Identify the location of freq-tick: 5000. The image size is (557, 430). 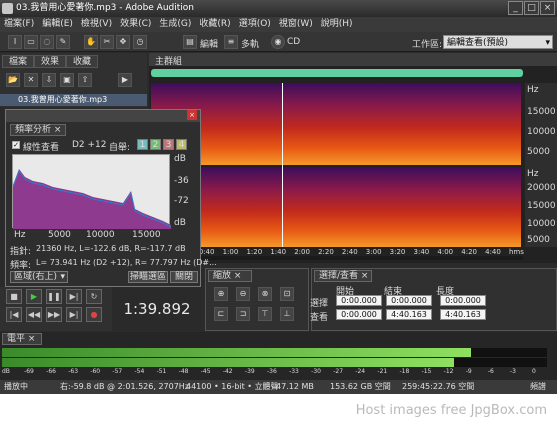
(538, 240).